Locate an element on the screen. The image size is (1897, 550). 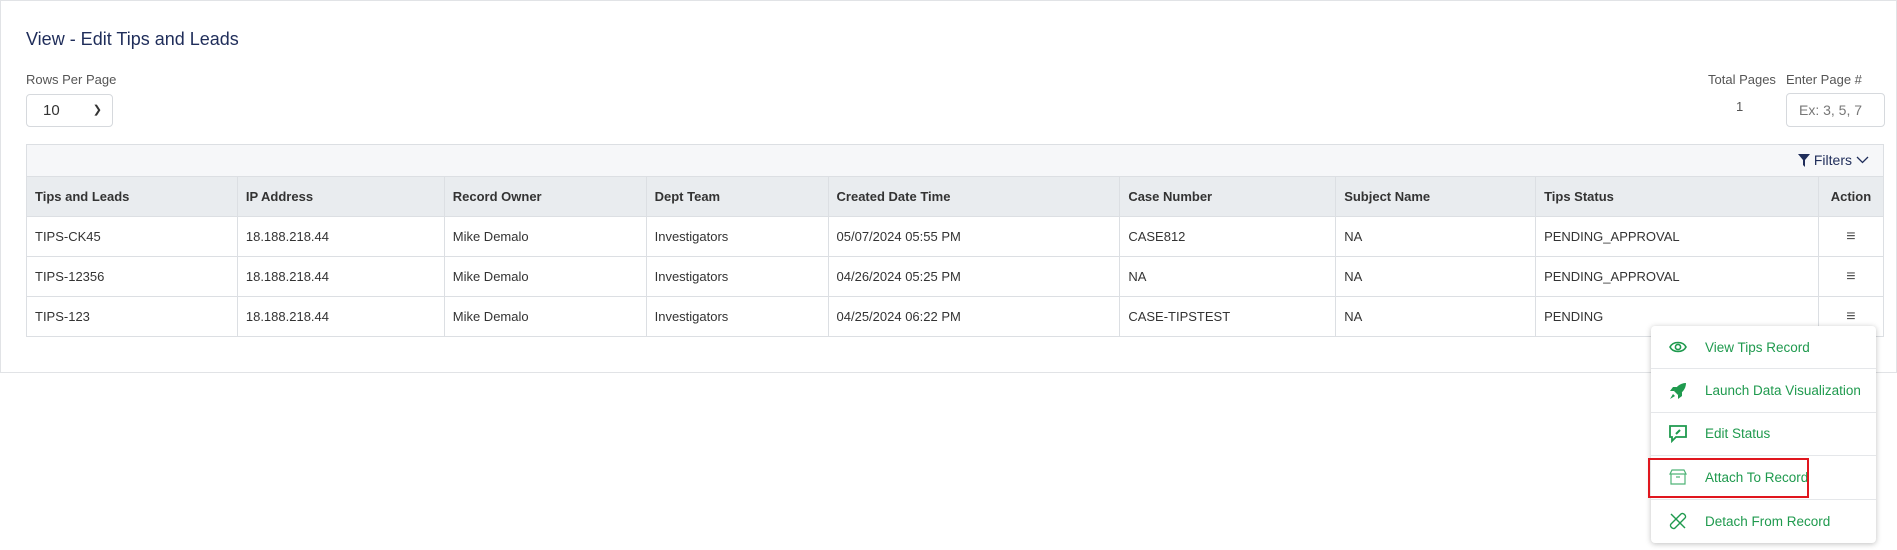
column-header: Tips and Leads is located at coordinates (132, 196).